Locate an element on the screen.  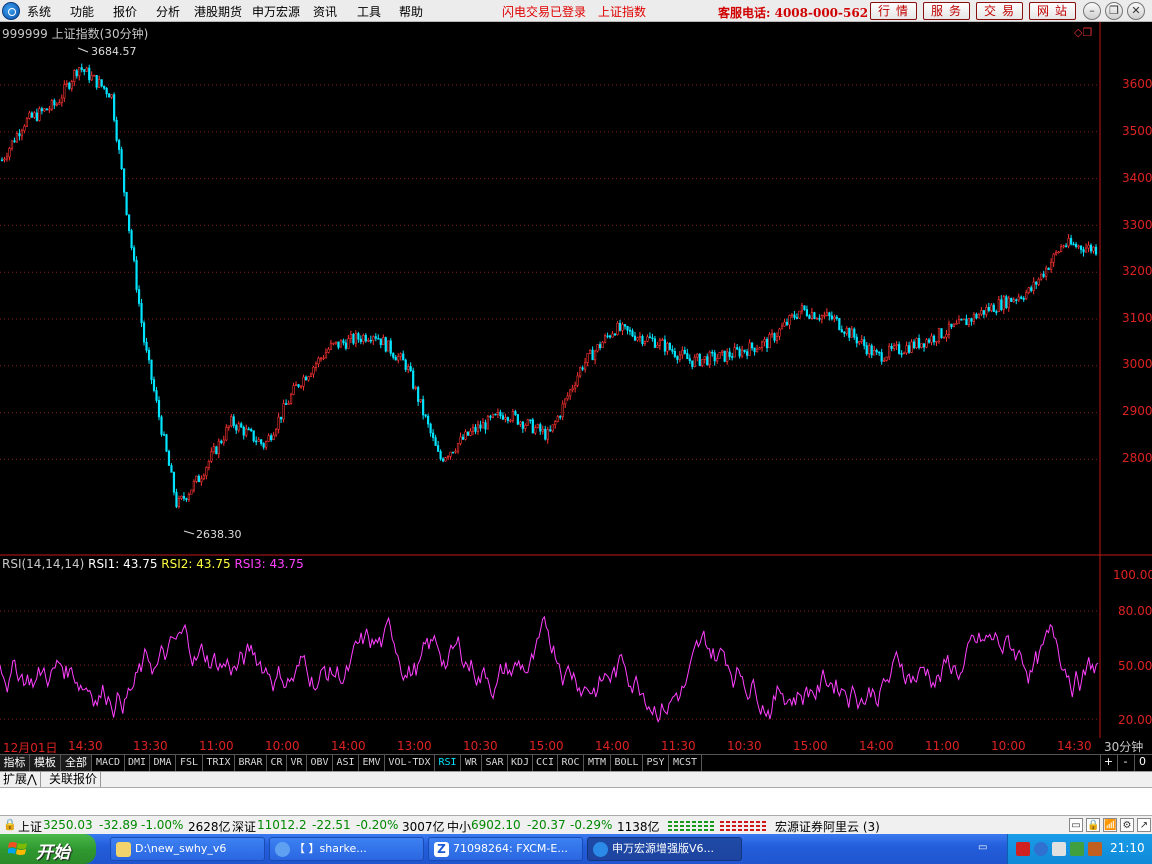
reset-indicator-button: 0 is located at coordinates (1142, 763).